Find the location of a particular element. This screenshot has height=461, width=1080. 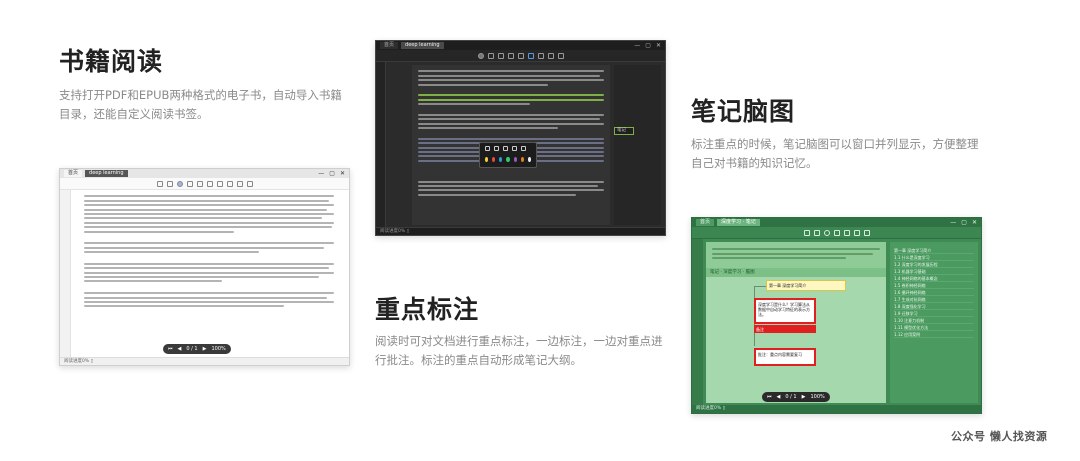

outline-item: 1.12 应用案例 is located at coordinates (934, 334).